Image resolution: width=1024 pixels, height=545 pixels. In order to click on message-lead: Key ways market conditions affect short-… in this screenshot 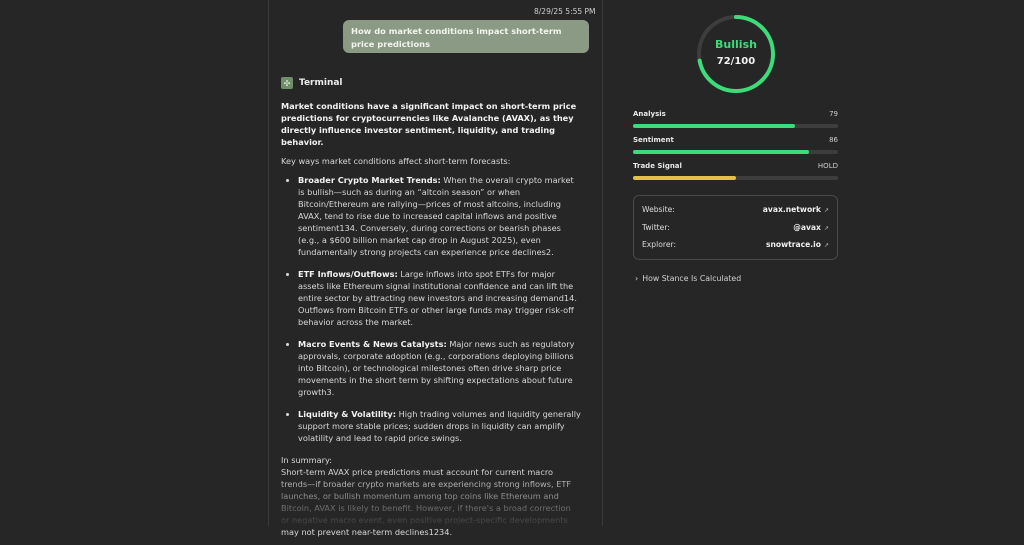, I will do `click(396, 161)`.